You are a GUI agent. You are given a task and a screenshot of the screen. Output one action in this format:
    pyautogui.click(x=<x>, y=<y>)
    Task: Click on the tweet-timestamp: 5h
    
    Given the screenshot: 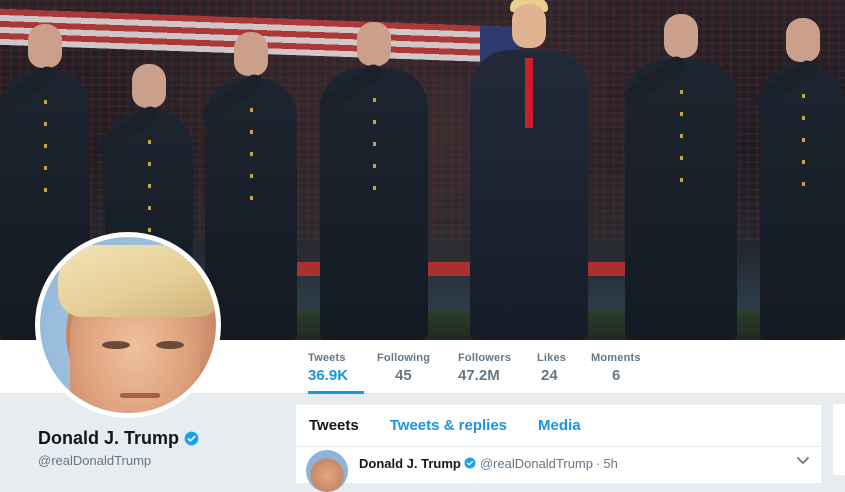 What is the action you would take?
    pyautogui.click(x=610, y=463)
    